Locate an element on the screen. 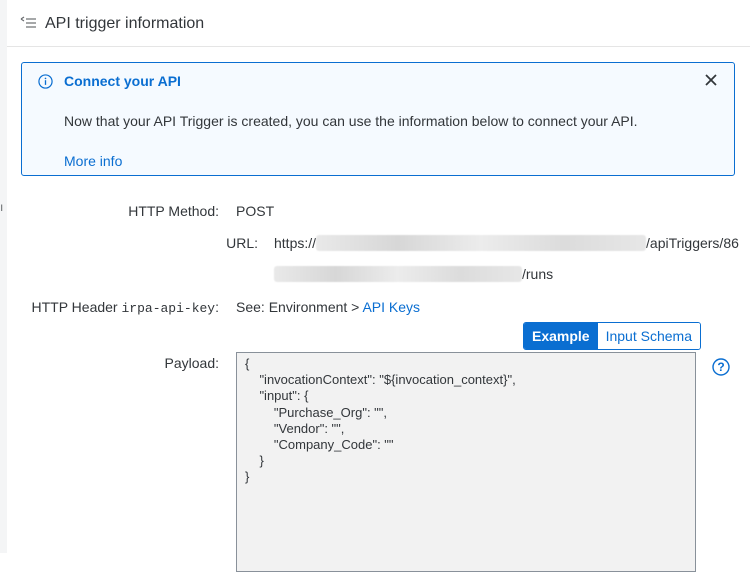  collapse-list-icon is located at coordinates (29, 23).